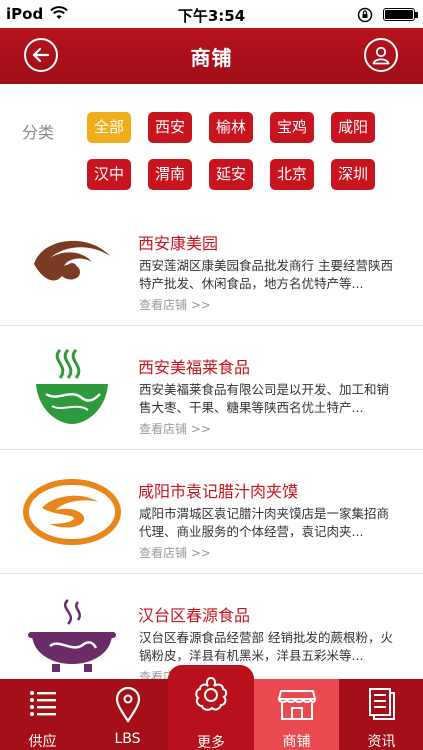 The width and height of the screenshot is (423, 750). What do you see at coordinates (128, 706) in the screenshot?
I see `location-pin-icon` at bounding box center [128, 706].